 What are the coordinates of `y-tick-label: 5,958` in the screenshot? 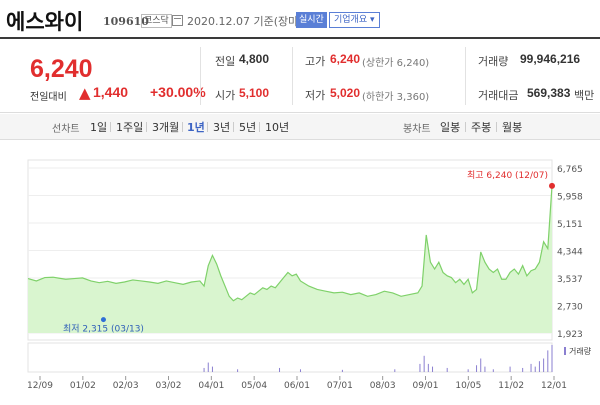 It's located at (570, 198).